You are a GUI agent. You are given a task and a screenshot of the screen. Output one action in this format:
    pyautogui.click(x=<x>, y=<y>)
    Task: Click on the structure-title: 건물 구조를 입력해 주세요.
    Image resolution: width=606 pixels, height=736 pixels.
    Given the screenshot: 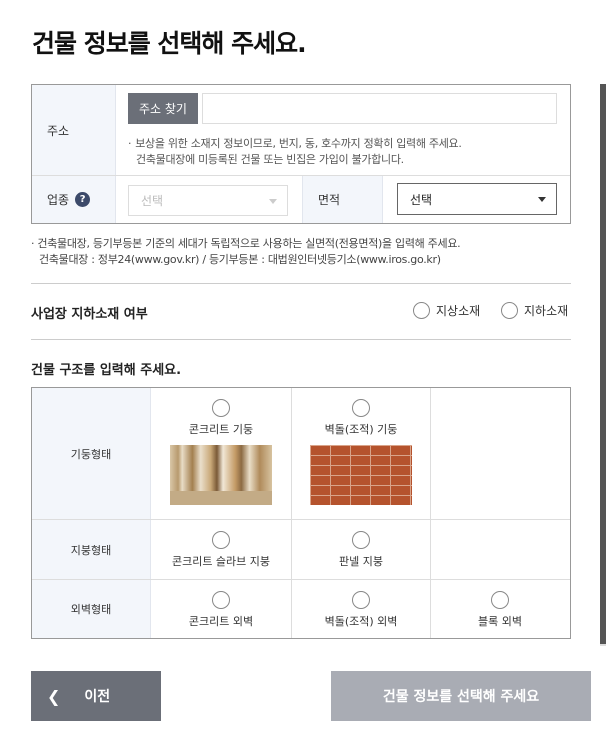 What is the action you would take?
    pyautogui.click(x=106, y=370)
    